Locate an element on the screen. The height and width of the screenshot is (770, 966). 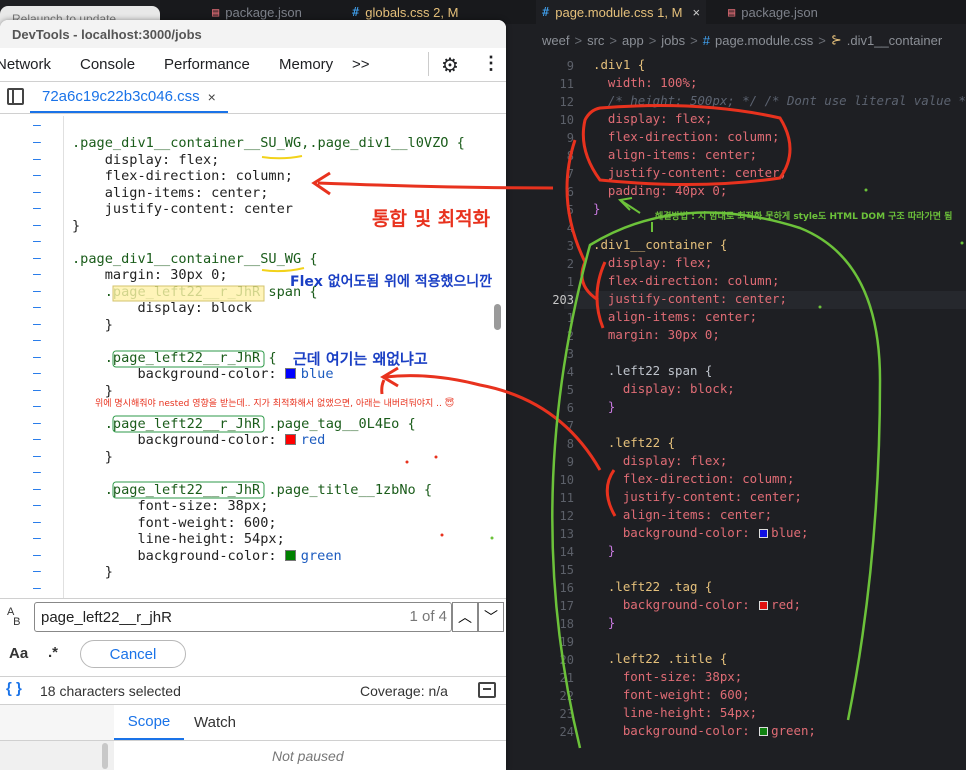
annotation-flex-note: Flex 없어도됨 위에 적용했으니깐 is located at coordinates (391, 282).